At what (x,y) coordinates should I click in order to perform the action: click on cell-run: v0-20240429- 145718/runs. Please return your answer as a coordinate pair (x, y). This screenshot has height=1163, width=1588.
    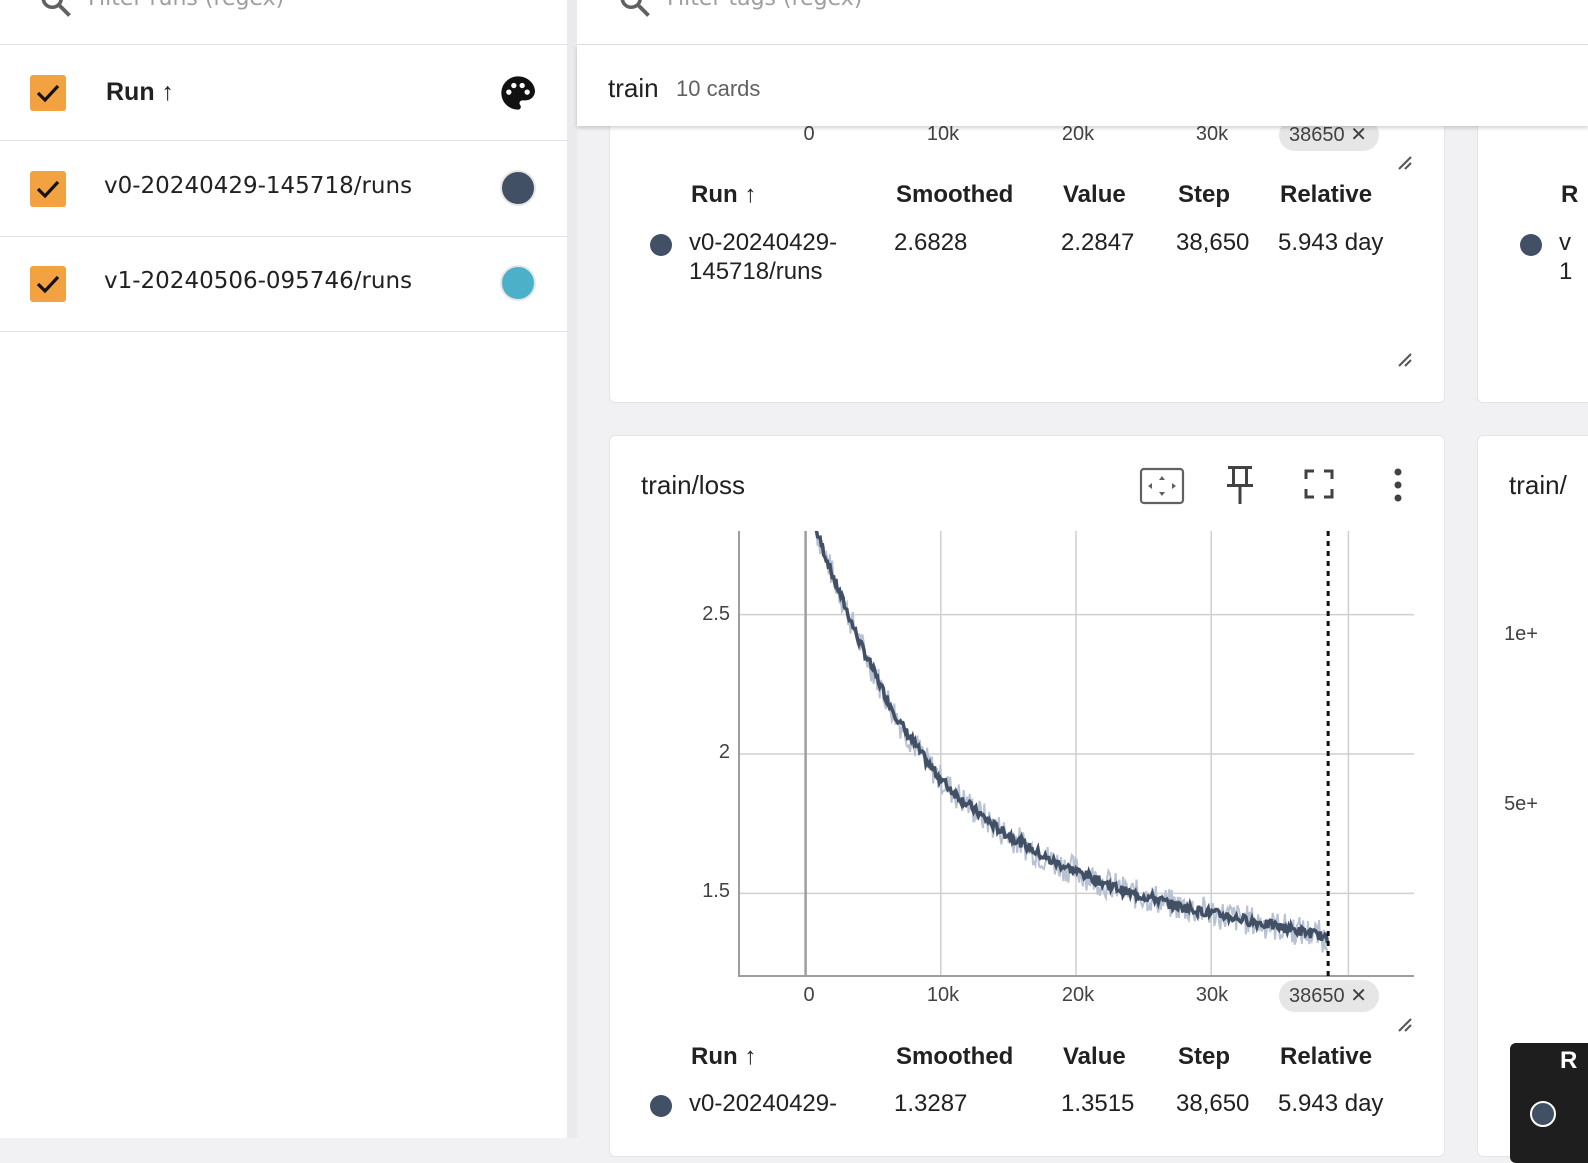
    Looking at the image, I should click on (763, 257).